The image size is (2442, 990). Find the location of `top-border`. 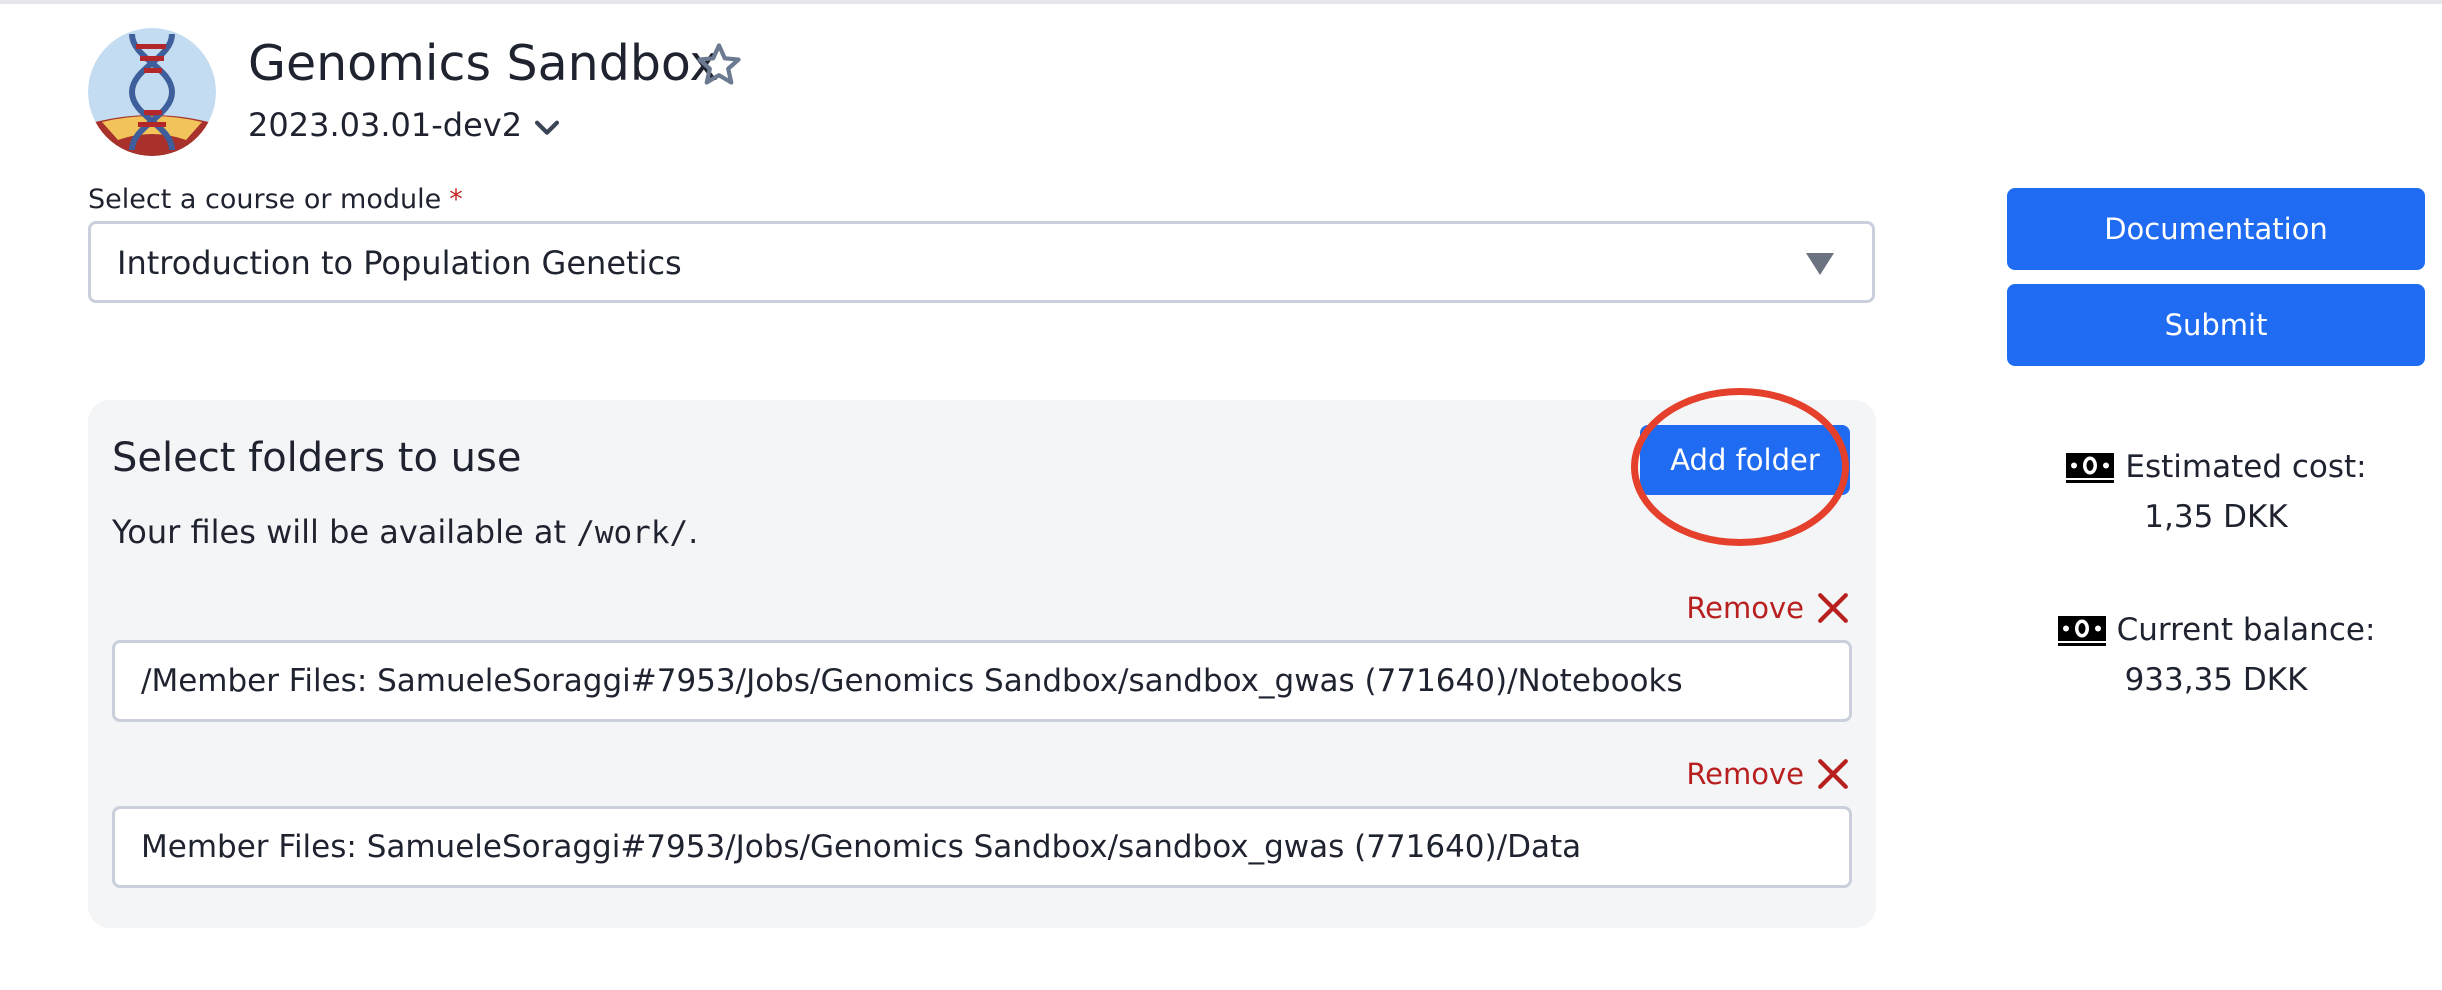

top-border is located at coordinates (1221, 2).